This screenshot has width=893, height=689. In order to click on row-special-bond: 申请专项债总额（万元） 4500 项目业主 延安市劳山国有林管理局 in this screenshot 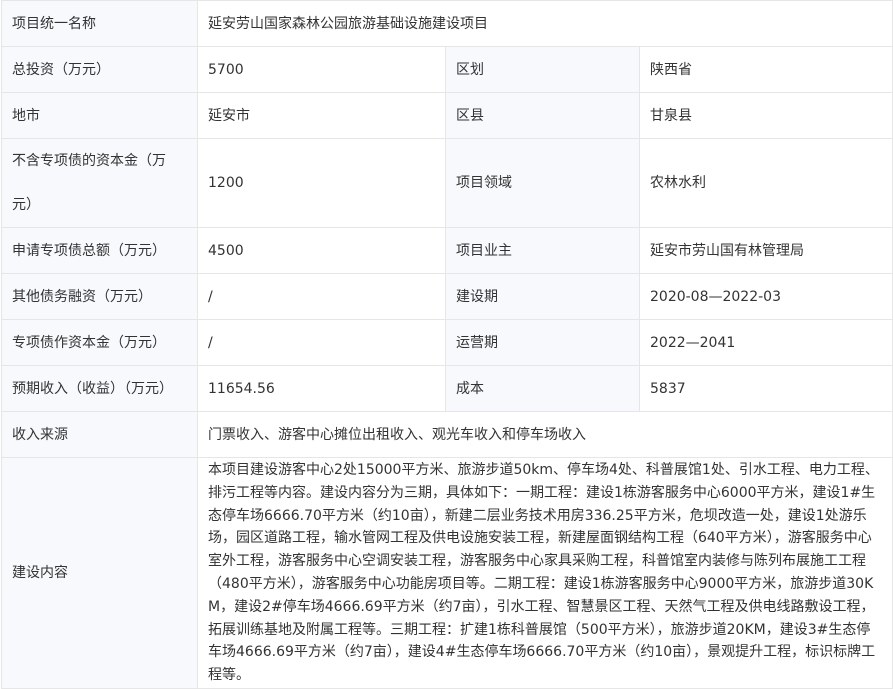, I will do `click(447, 250)`.